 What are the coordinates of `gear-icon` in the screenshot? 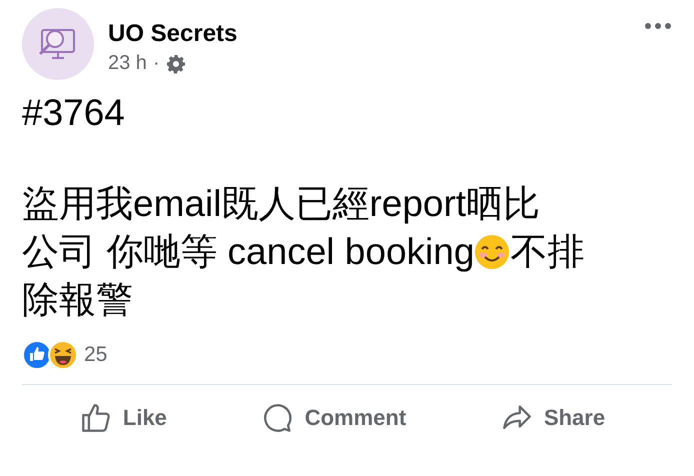 It's located at (176, 64).